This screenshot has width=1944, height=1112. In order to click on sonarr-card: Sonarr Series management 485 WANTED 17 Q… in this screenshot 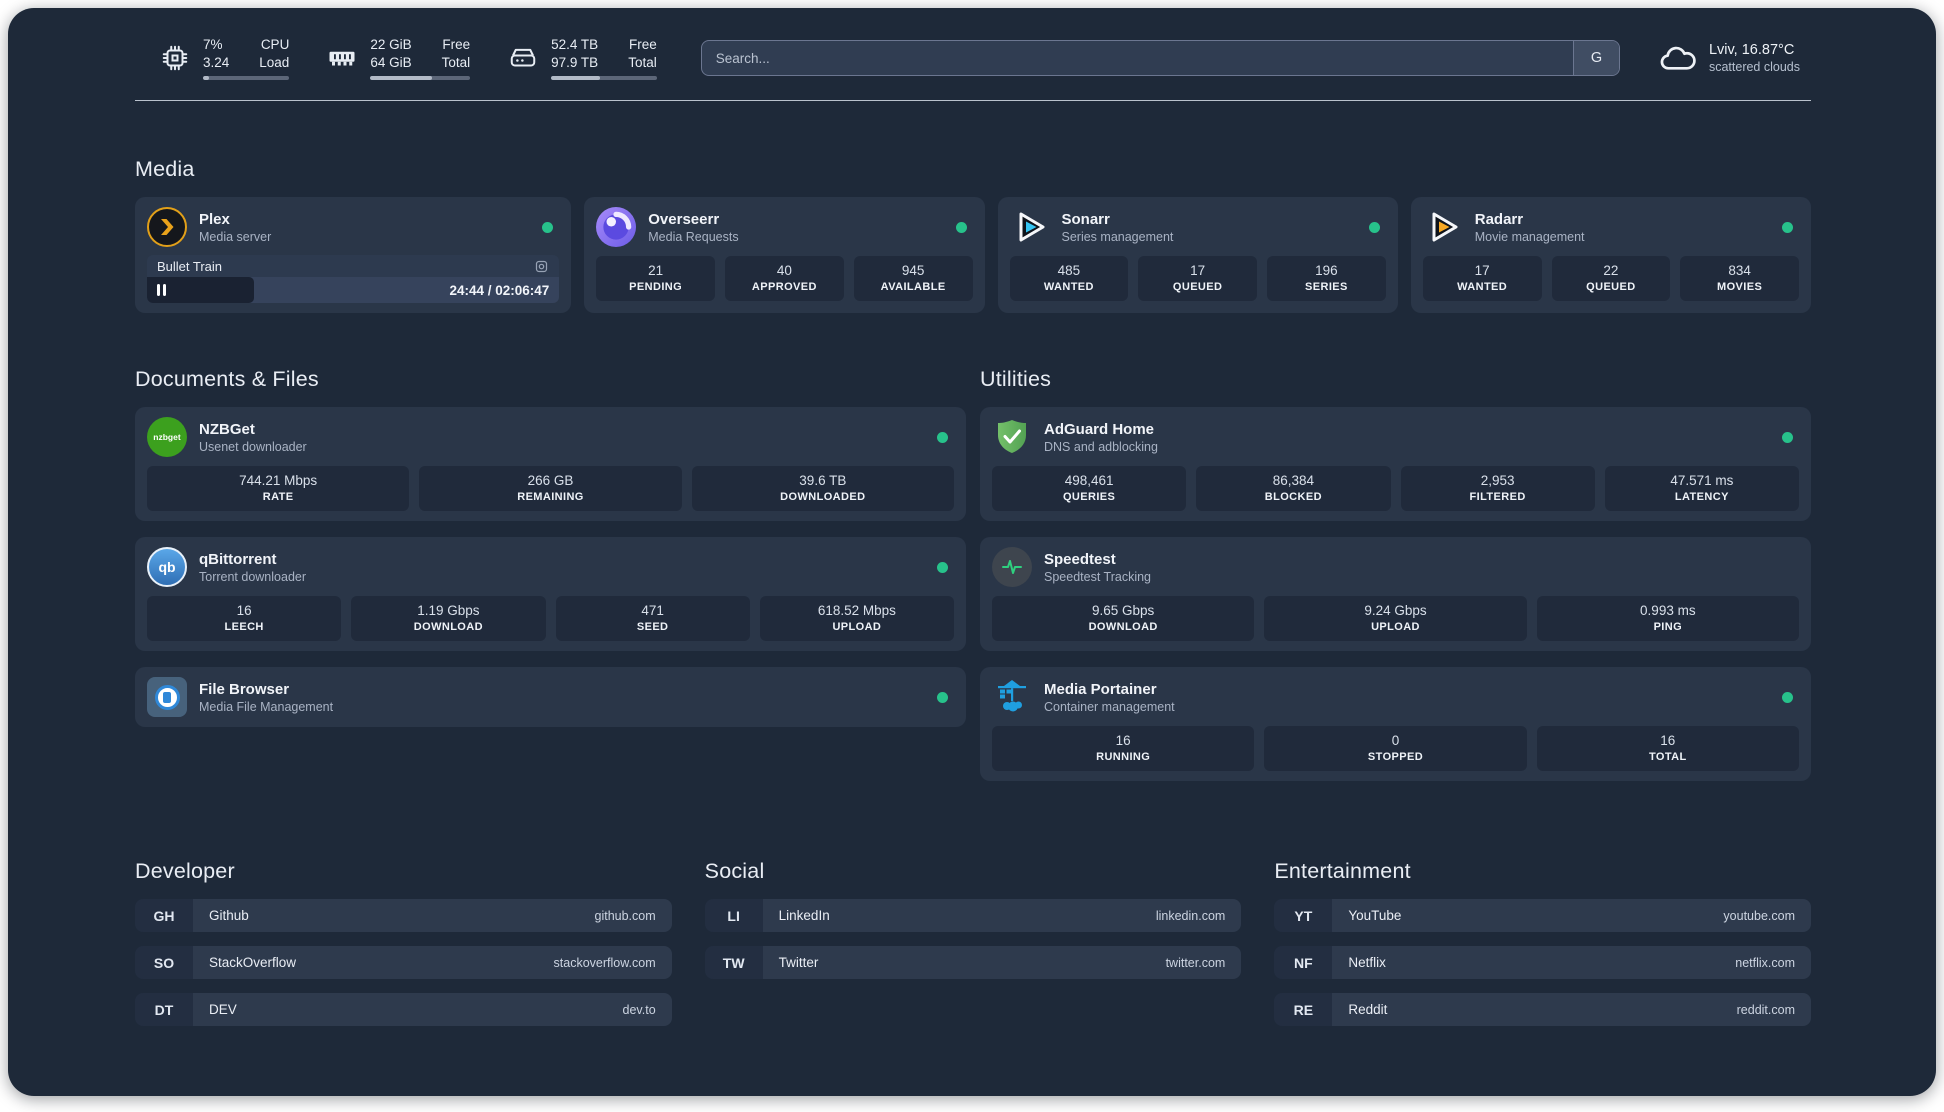, I will do `click(1197, 255)`.